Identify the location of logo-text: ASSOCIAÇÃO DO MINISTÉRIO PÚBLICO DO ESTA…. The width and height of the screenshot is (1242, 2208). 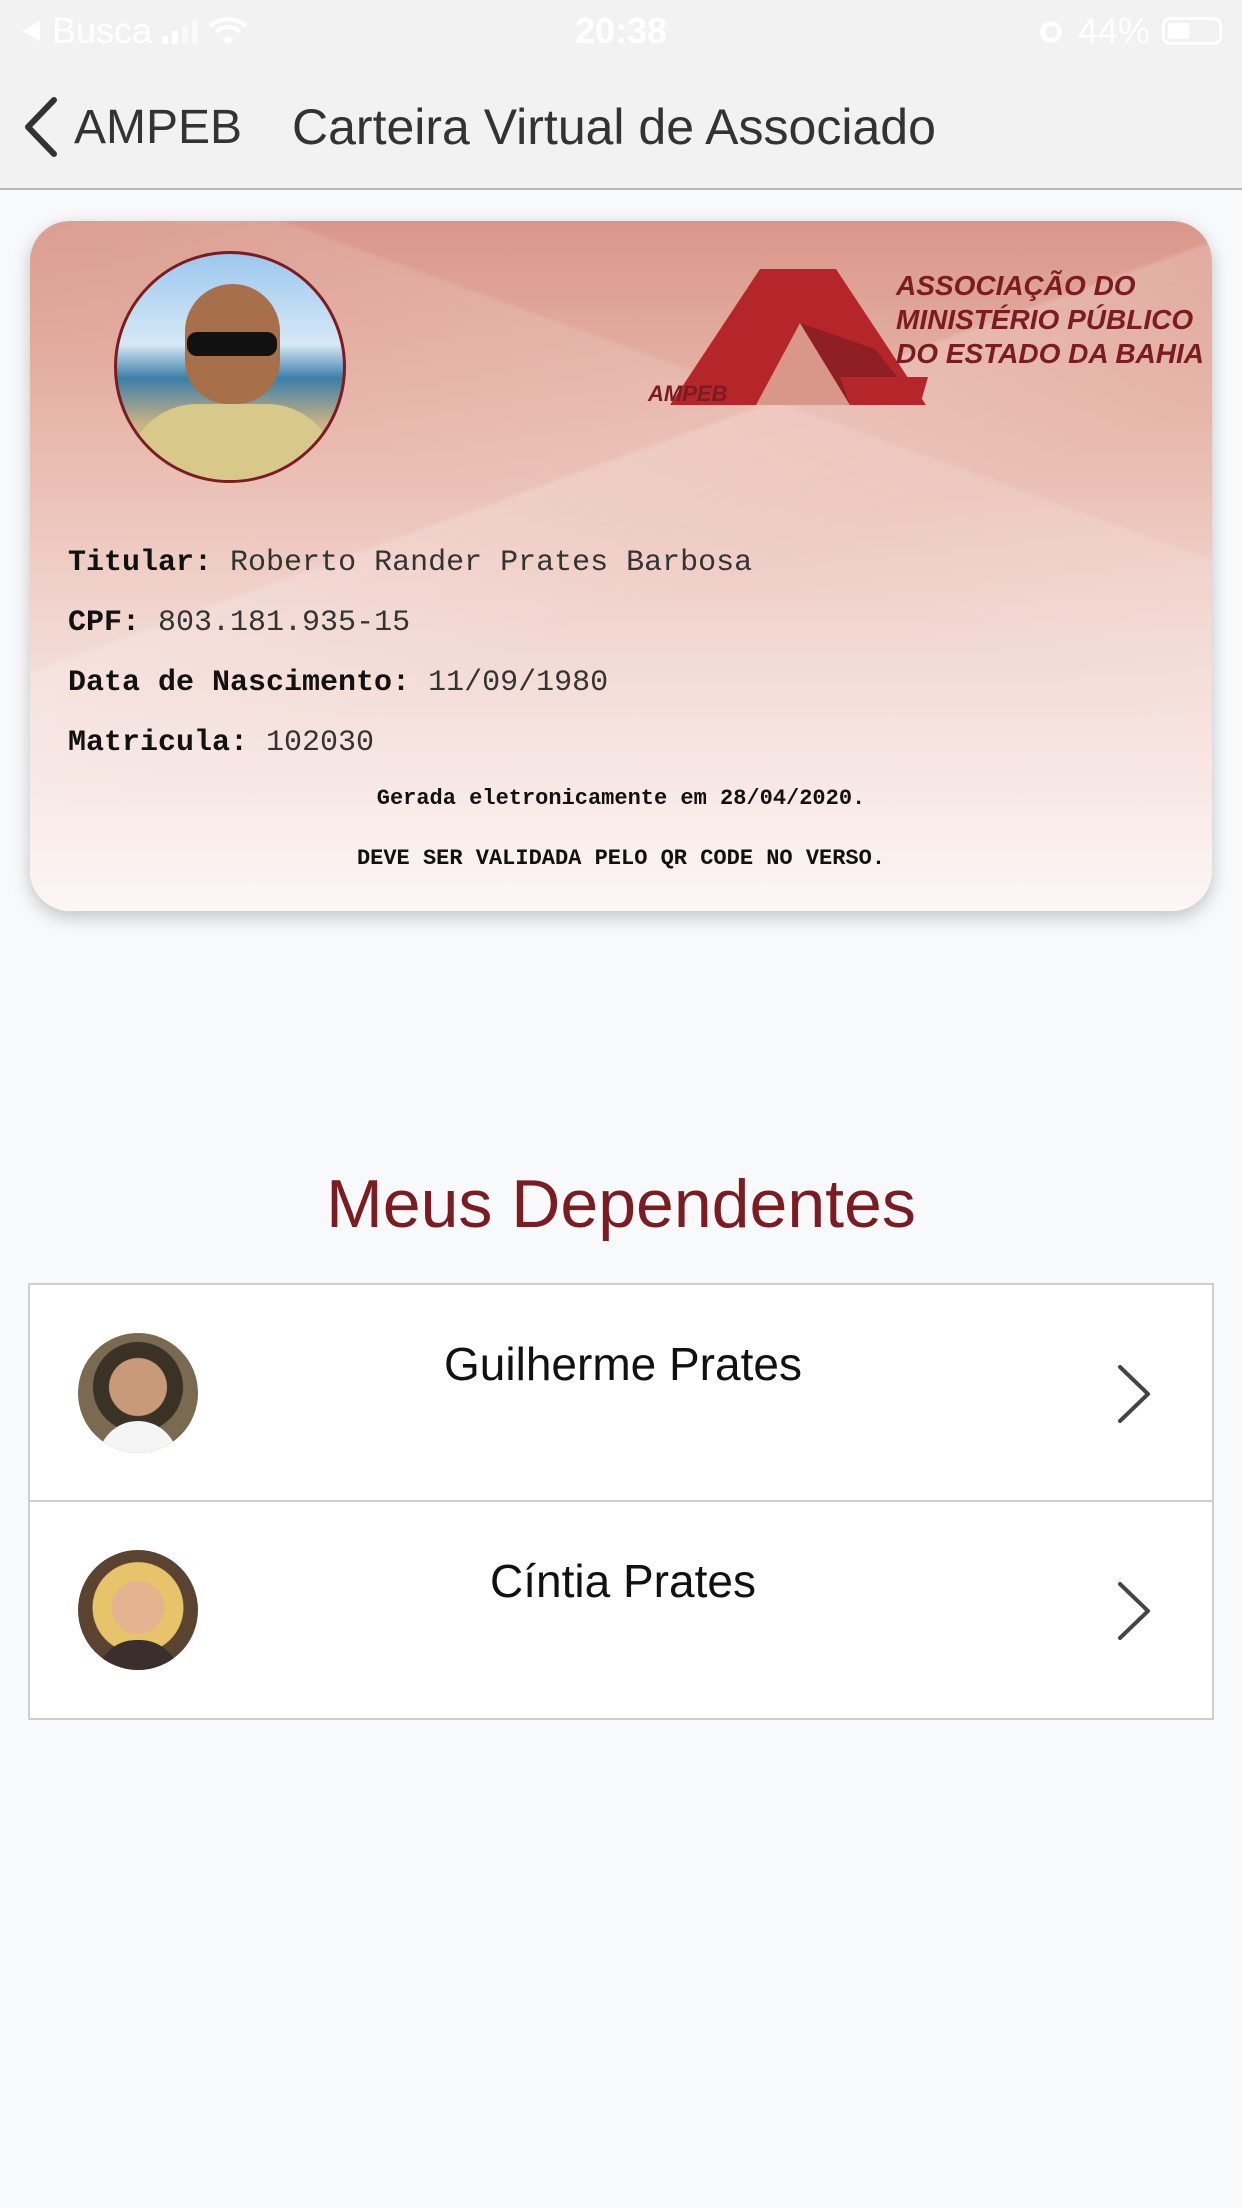
(1050, 320).